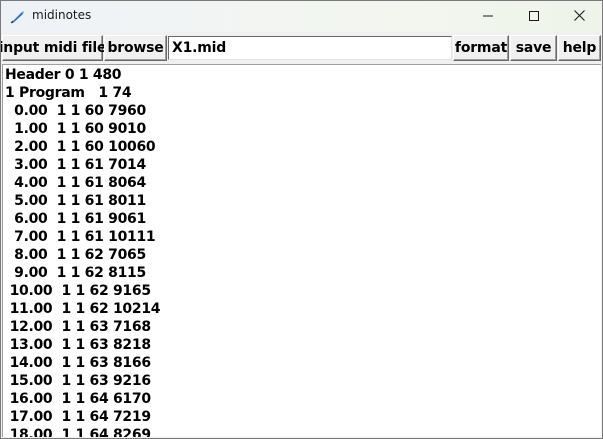 This screenshot has height=439, width=603. I want to click on text-line: 11.00 1 1 62 10214, so click(83, 309).